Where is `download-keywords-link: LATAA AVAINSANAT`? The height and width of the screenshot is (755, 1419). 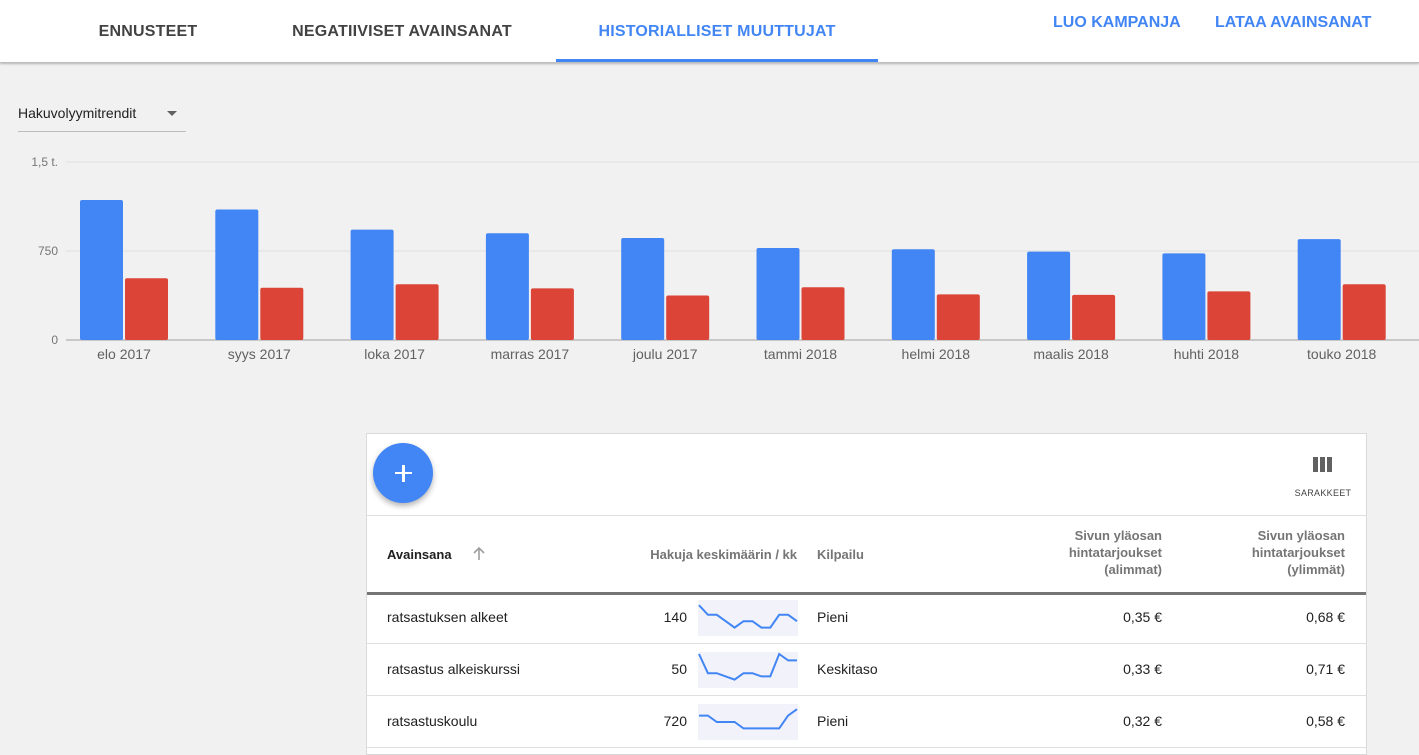
download-keywords-link: LATAA AVAINSANAT is located at coordinates (1293, 23).